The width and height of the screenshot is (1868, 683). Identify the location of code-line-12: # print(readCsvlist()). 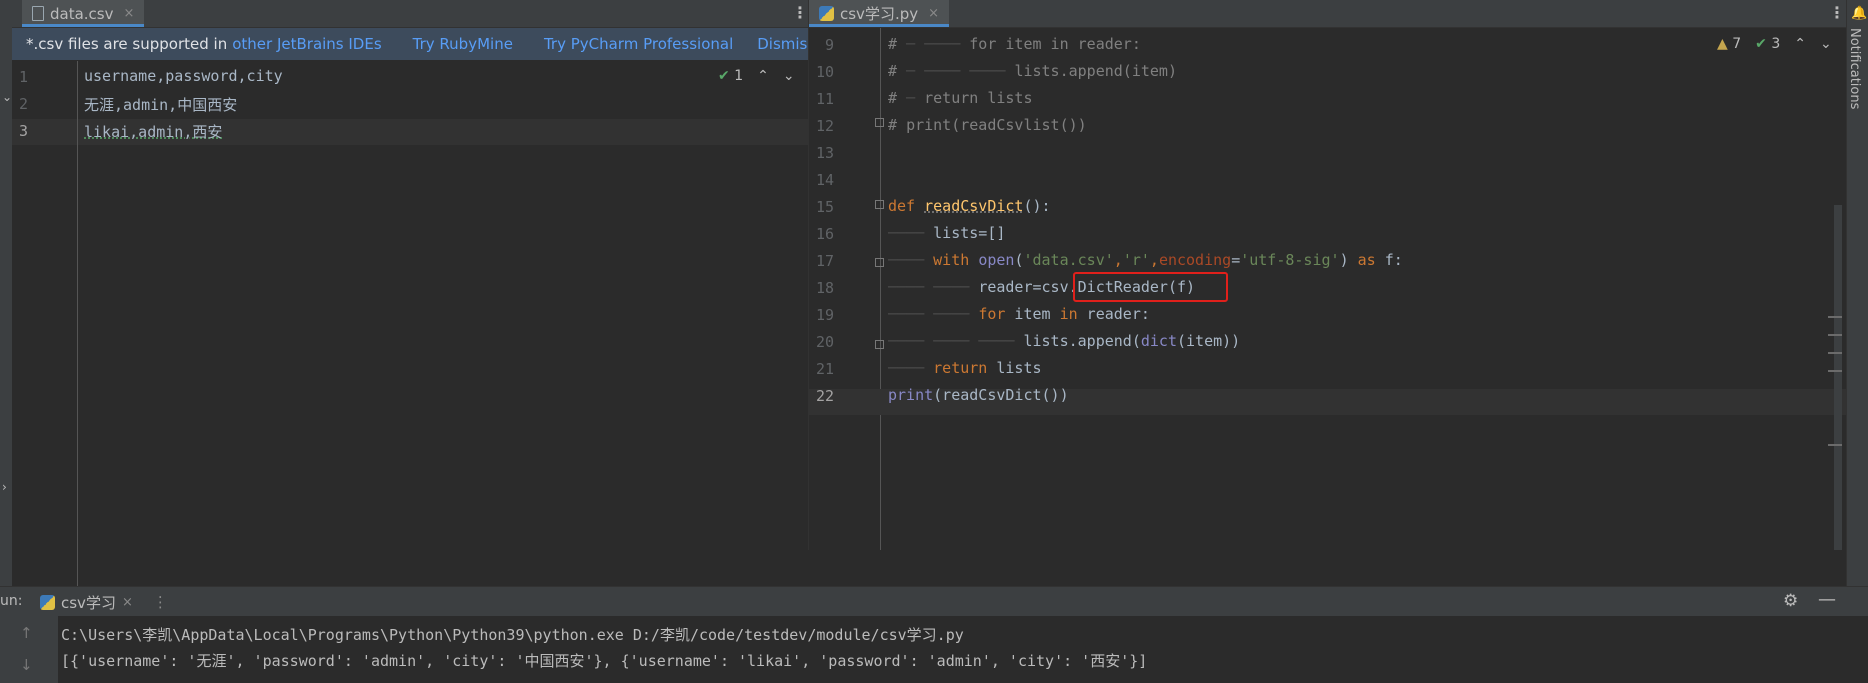
(987, 125).